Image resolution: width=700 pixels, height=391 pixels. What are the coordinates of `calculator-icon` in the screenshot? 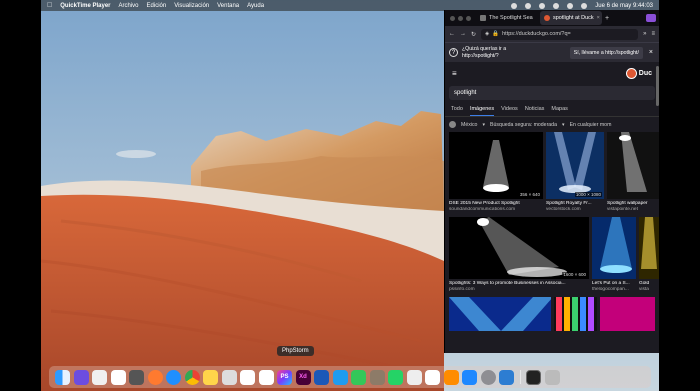 It's located at (136, 377).